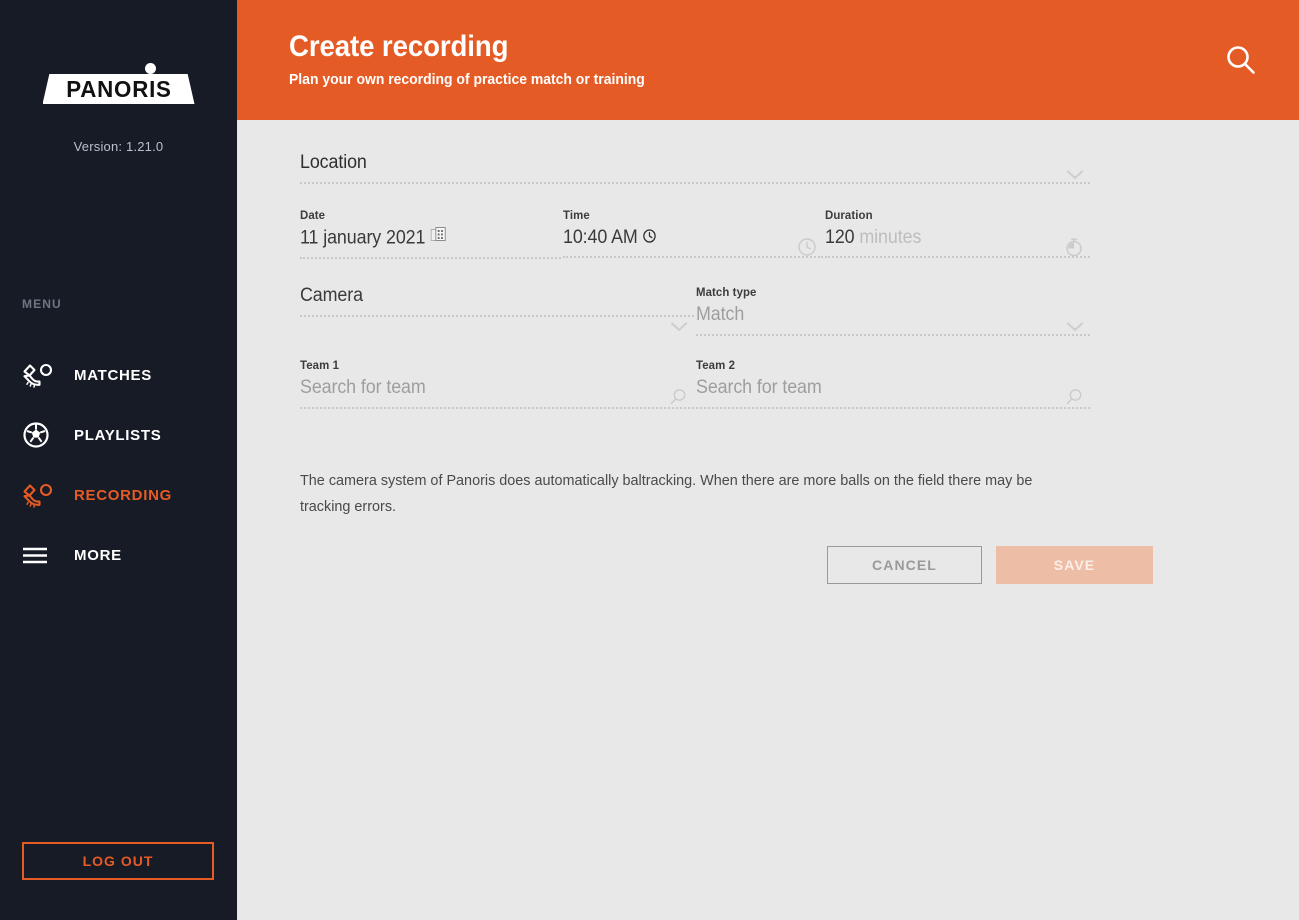 The image size is (1299, 920). What do you see at coordinates (904, 565) in the screenshot?
I see `cancel-button: CANCEL` at bounding box center [904, 565].